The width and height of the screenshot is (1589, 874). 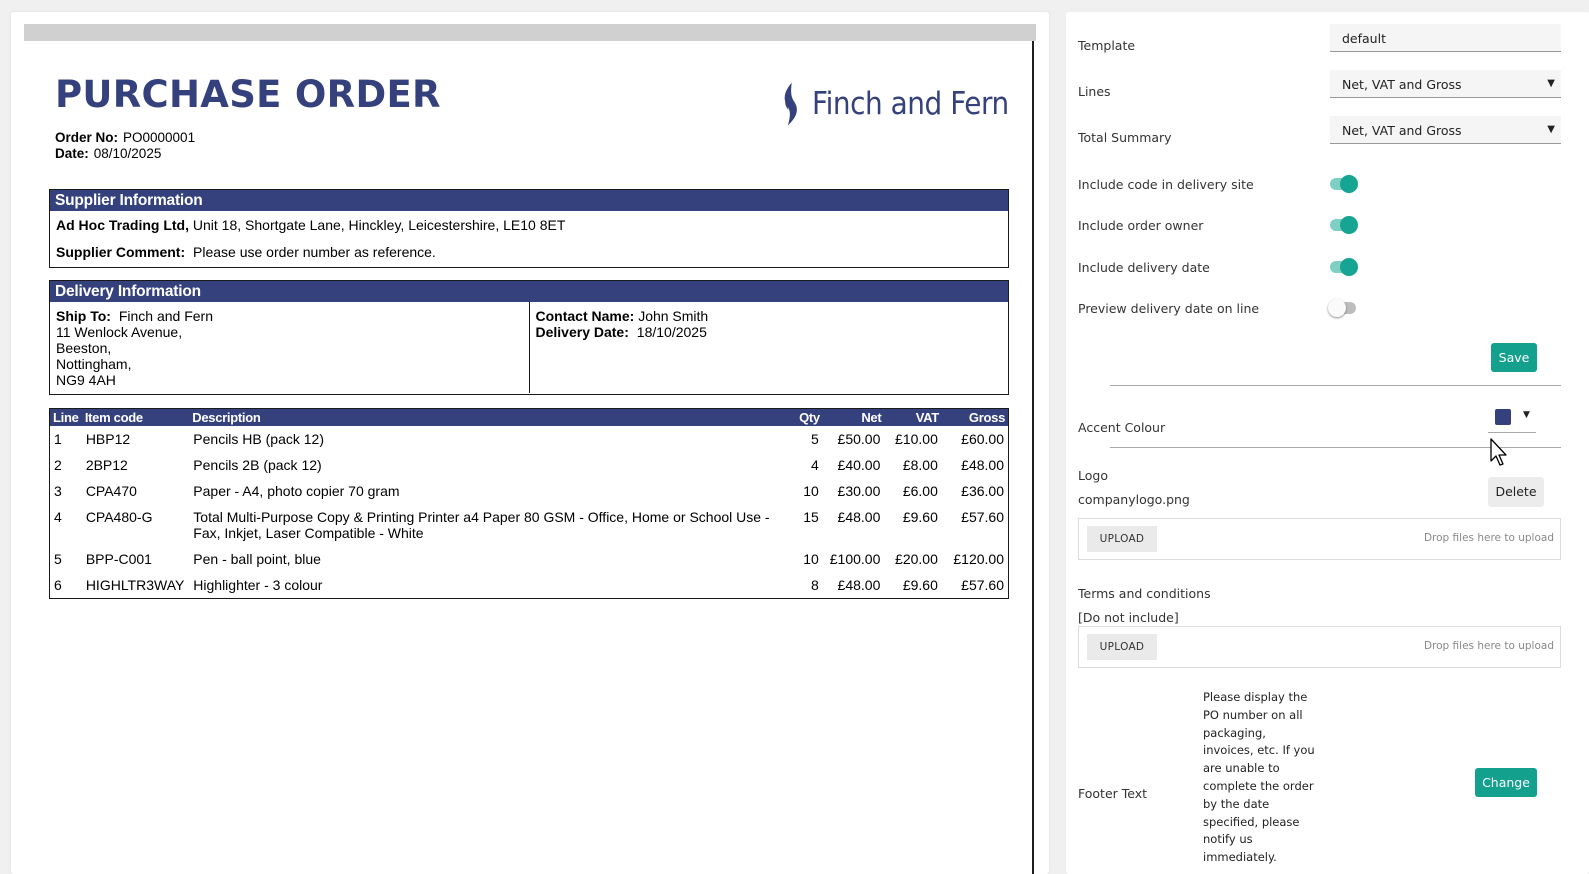 I want to click on template-label: Template, so click(x=1107, y=45).